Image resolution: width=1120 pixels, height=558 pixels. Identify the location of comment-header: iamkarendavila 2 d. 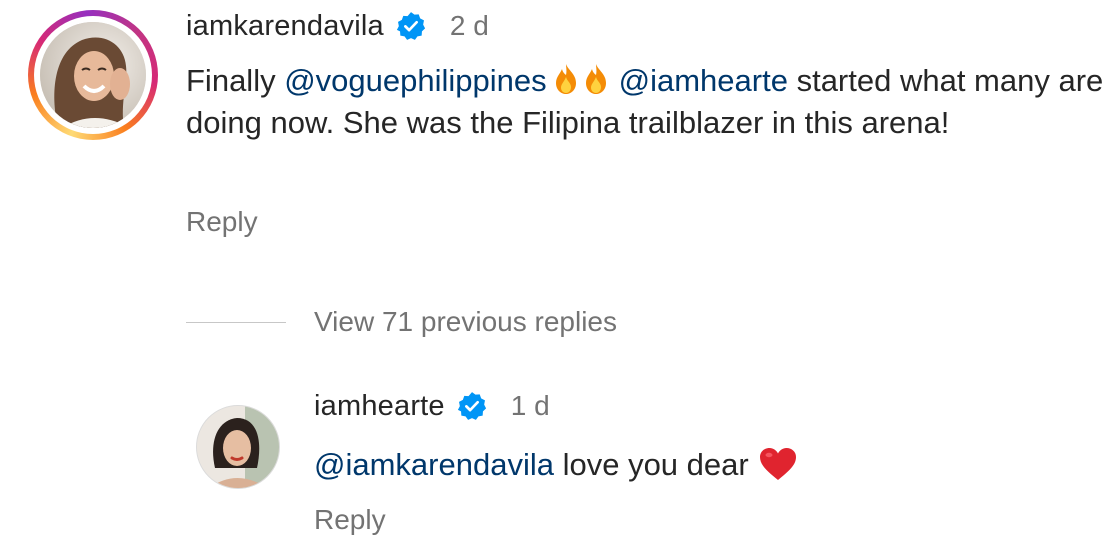
(337, 26).